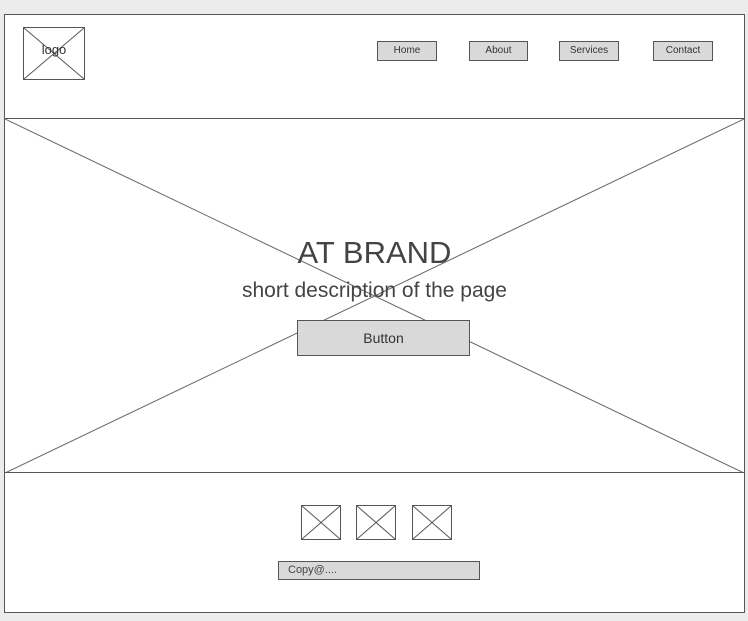  Describe the element at coordinates (383, 338) in the screenshot. I see `hero-button: Button` at that location.